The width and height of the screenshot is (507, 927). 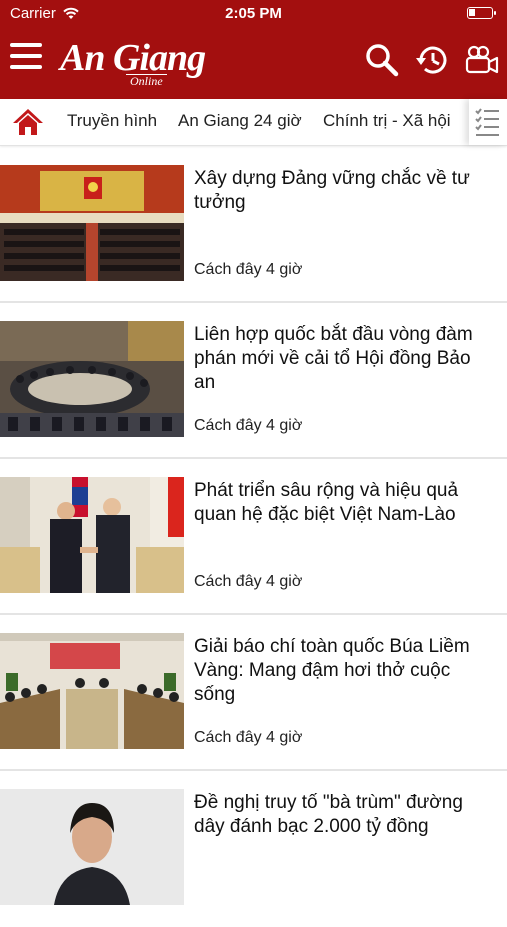 I want to click on app-bar: An Giang Online, so click(x=253, y=63).